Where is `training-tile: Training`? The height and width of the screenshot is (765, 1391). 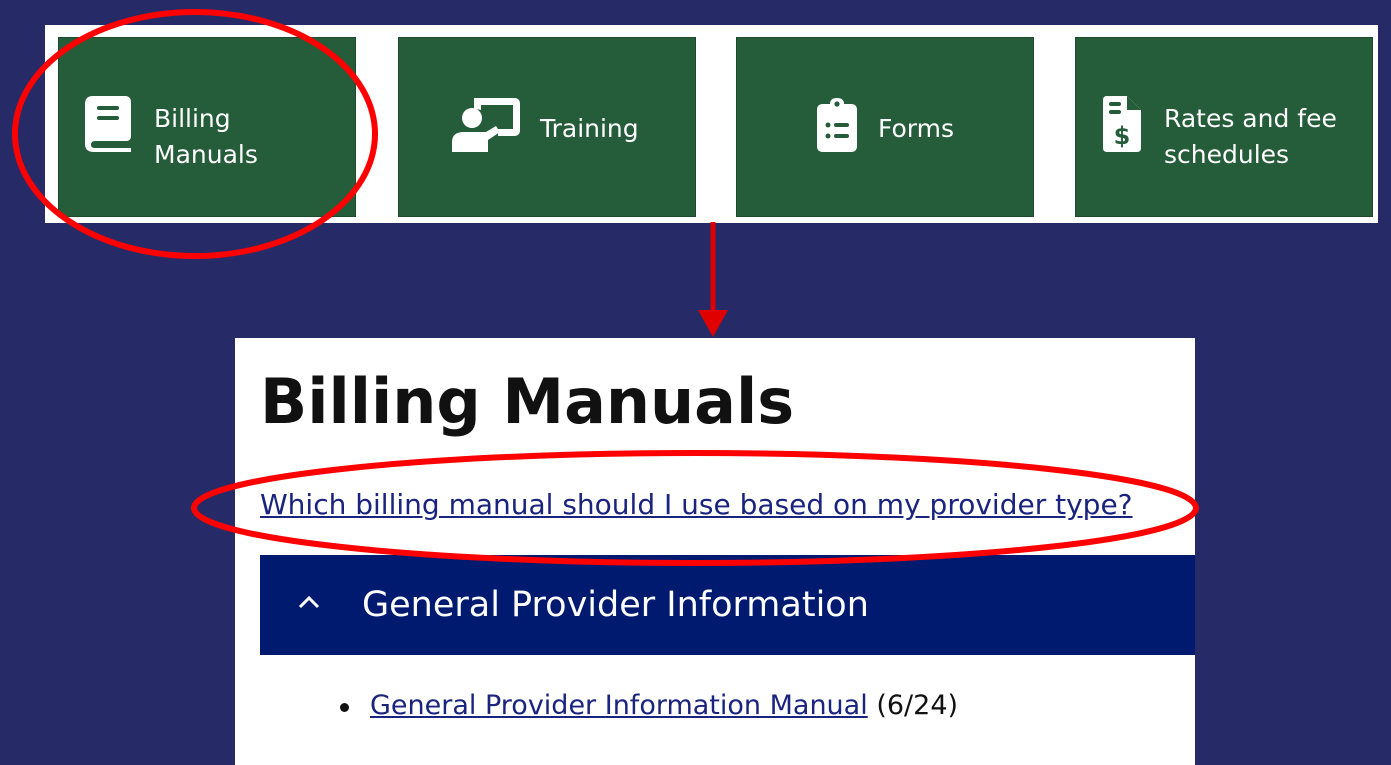 training-tile: Training is located at coordinates (547, 127).